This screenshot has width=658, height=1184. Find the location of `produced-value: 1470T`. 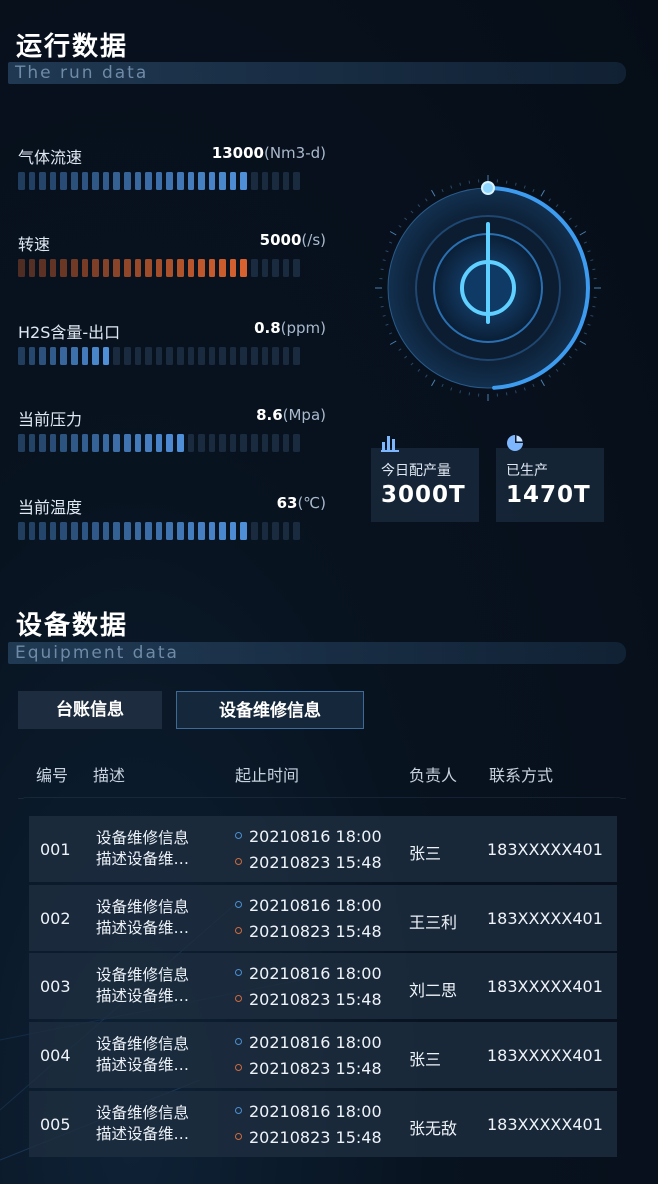

produced-value: 1470T is located at coordinates (548, 495).